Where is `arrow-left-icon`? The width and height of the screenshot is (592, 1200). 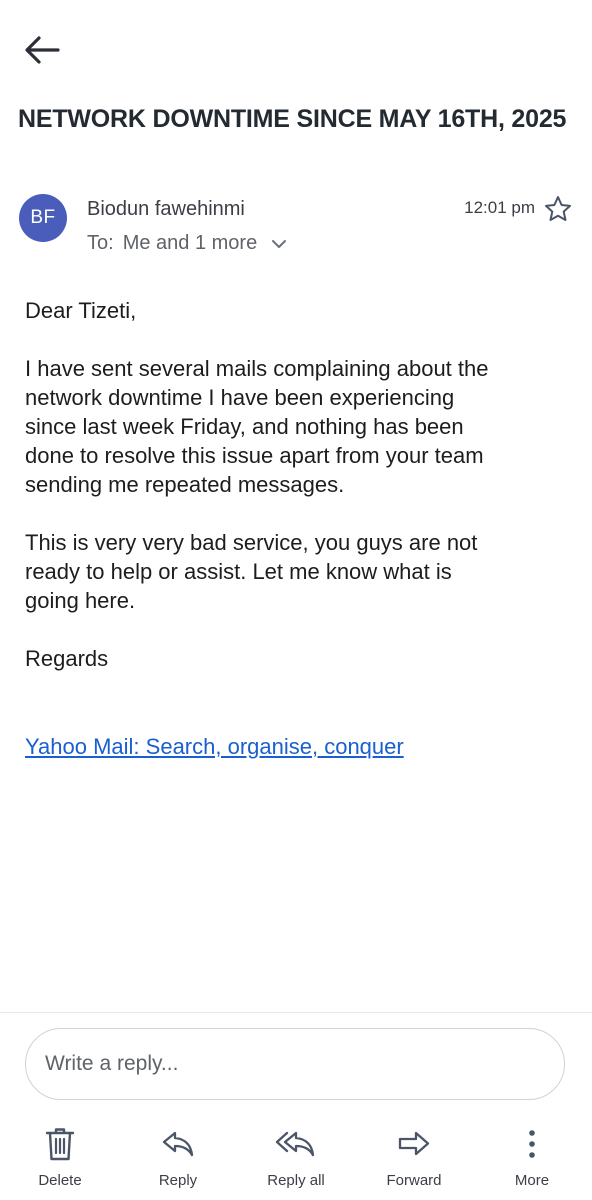 arrow-left-icon is located at coordinates (42, 50).